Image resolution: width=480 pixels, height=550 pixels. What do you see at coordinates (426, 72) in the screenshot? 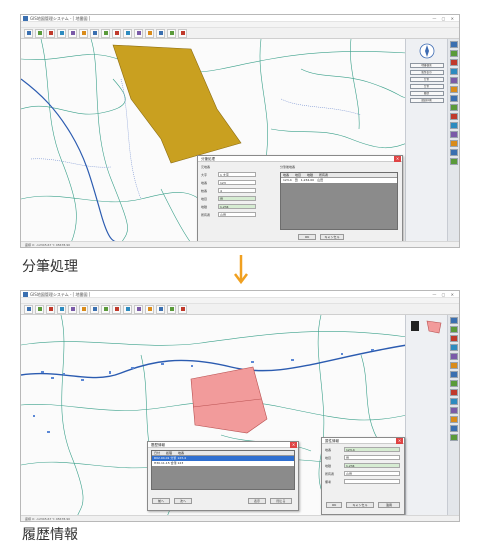
I see `panel-button: 属性表示` at bounding box center [426, 72].